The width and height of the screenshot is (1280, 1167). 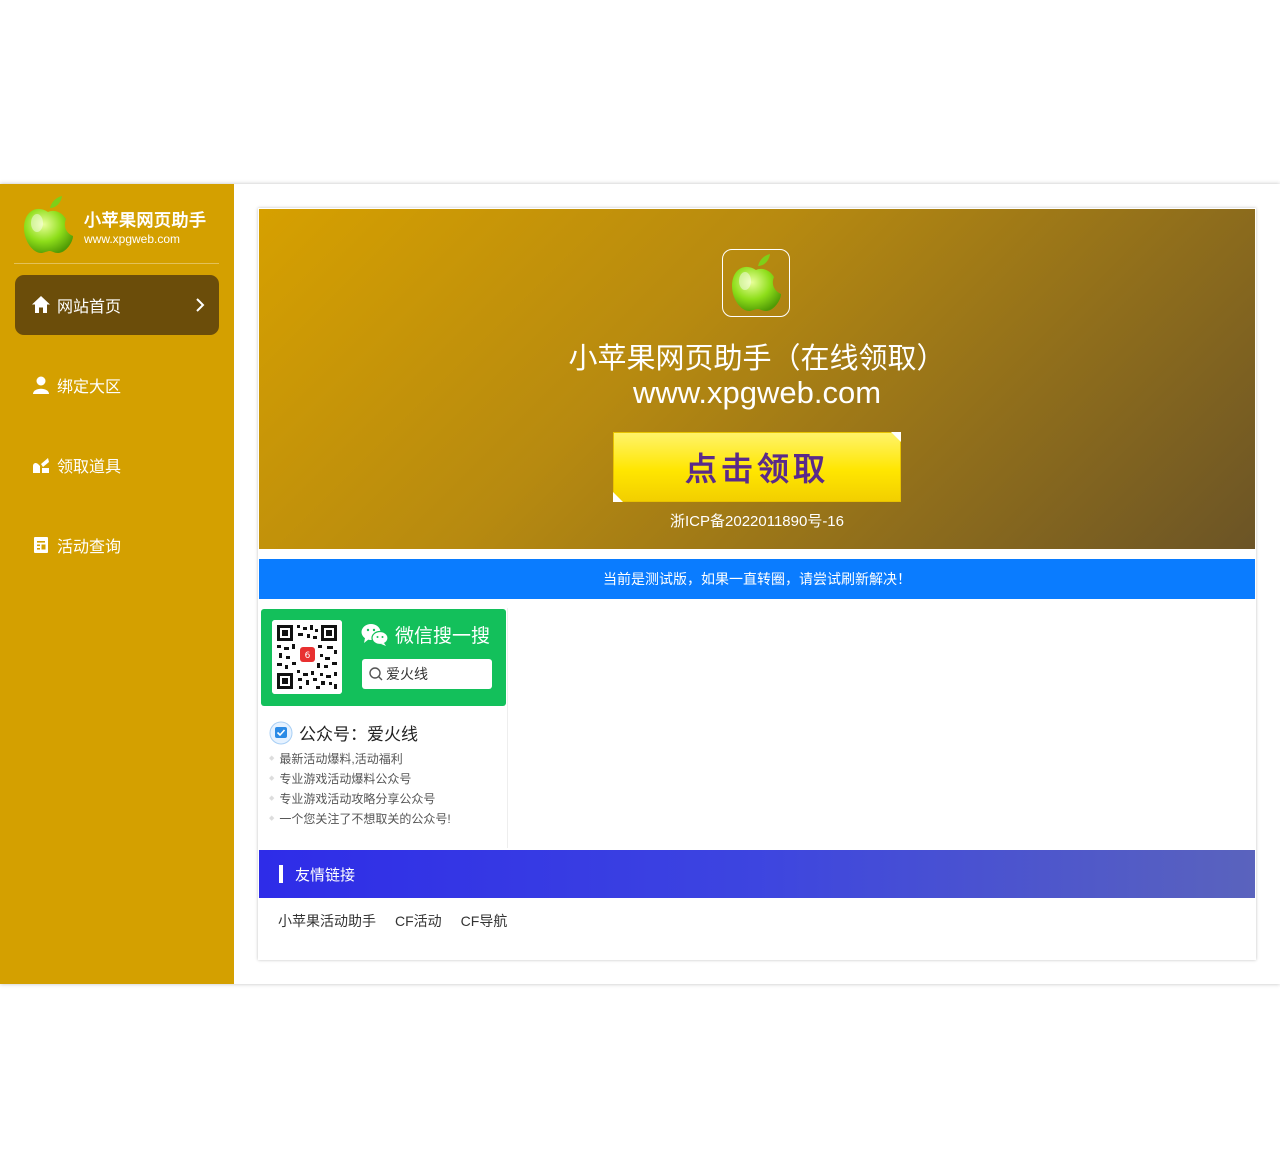 What do you see at coordinates (484, 921) in the screenshot?
I see `friend-link: CF导航` at bounding box center [484, 921].